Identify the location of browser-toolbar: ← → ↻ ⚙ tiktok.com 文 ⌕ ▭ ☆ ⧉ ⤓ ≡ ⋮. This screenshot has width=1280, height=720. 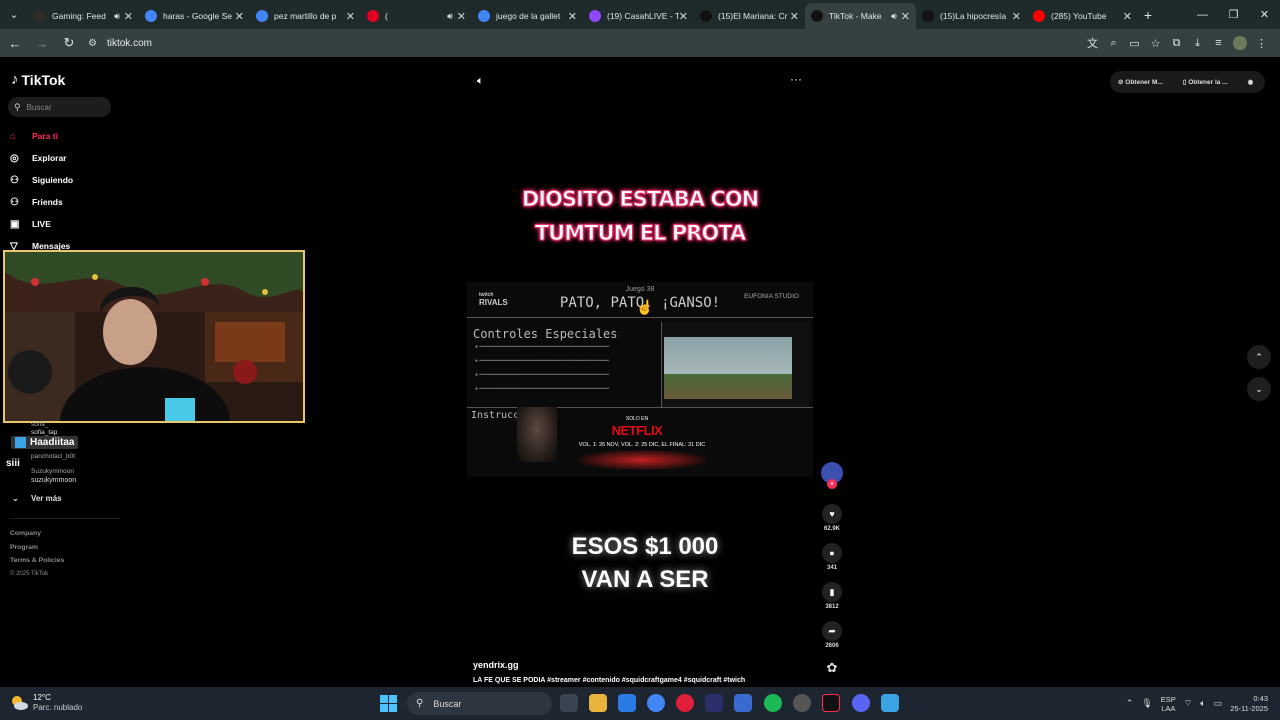
(640, 43).